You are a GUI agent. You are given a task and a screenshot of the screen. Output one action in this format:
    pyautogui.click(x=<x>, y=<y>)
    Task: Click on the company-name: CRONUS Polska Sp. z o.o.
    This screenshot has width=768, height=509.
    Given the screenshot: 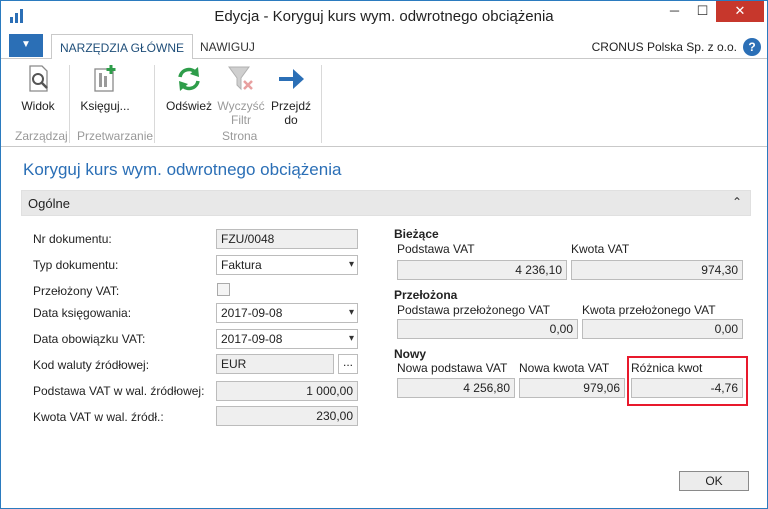 What is the action you would take?
    pyautogui.click(x=664, y=47)
    